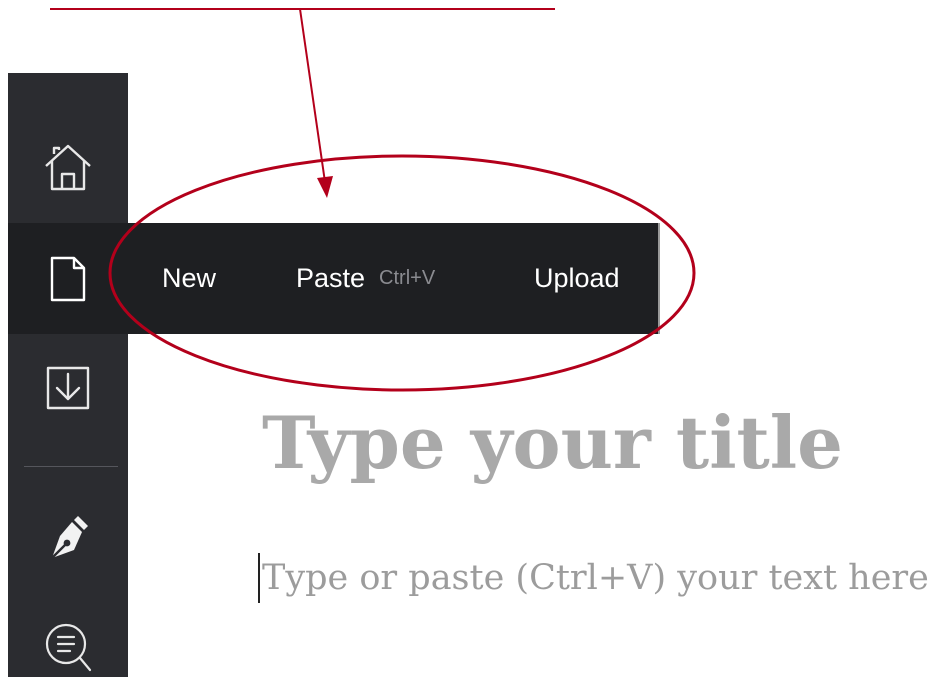  I want to click on title-input: Type your title, so click(592, 442).